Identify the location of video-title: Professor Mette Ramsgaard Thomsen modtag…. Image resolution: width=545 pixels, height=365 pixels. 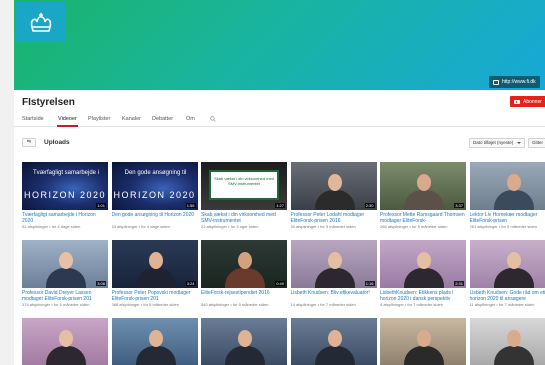
(423, 218).